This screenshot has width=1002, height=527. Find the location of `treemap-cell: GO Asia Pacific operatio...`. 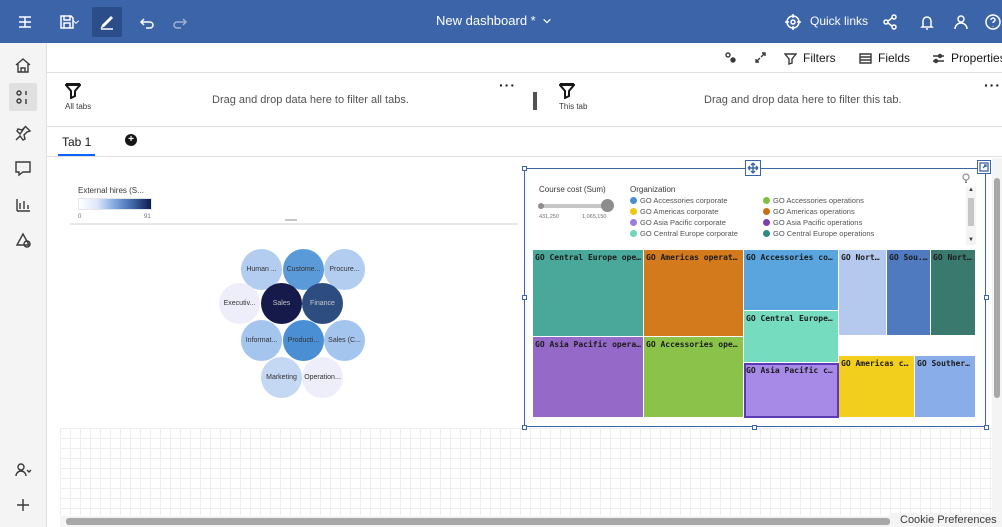

treemap-cell: GO Asia Pacific operatio... is located at coordinates (588, 377).